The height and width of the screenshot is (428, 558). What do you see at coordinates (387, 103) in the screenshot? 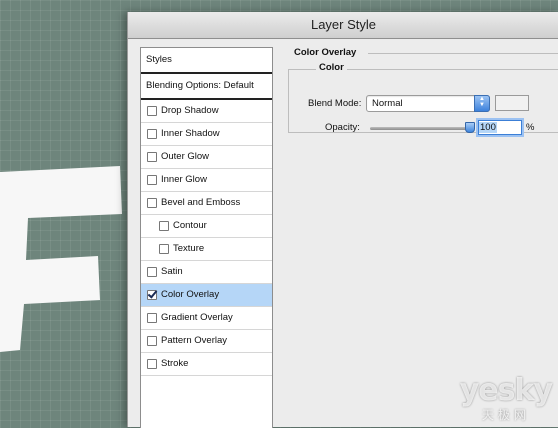
I see `blend-mode-value: Normal` at bounding box center [387, 103].